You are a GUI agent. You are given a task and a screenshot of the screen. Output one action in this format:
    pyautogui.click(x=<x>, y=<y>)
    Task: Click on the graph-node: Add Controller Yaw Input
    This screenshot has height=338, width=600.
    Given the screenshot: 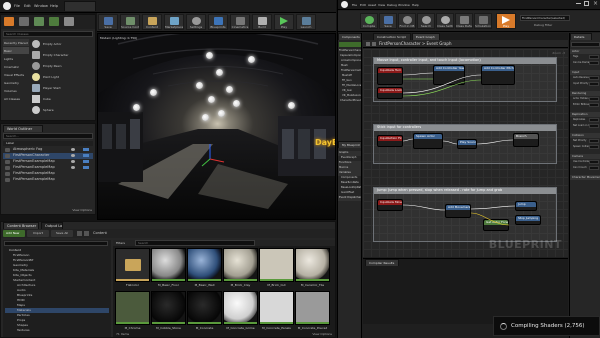 What is the action you would take?
    pyautogui.click(x=449, y=75)
    